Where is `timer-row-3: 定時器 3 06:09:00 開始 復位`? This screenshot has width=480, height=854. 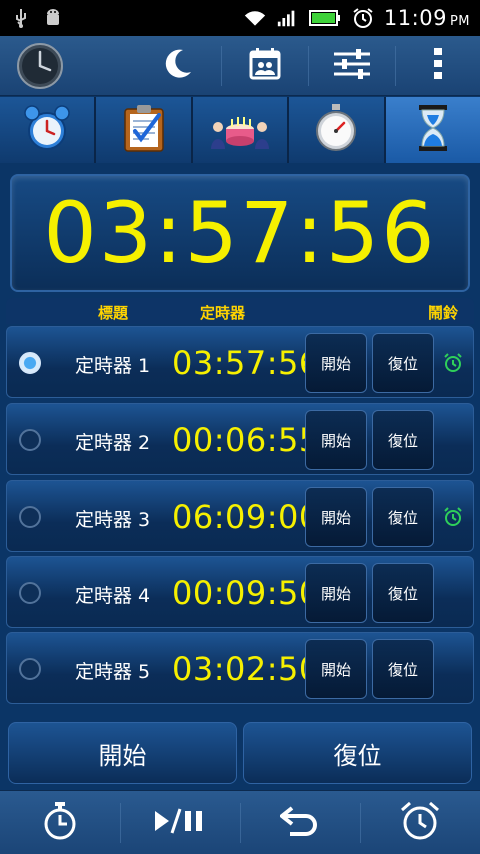
timer-row-3: 定時器 3 06:09:00 開始 復位 is located at coordinates (240, 516).